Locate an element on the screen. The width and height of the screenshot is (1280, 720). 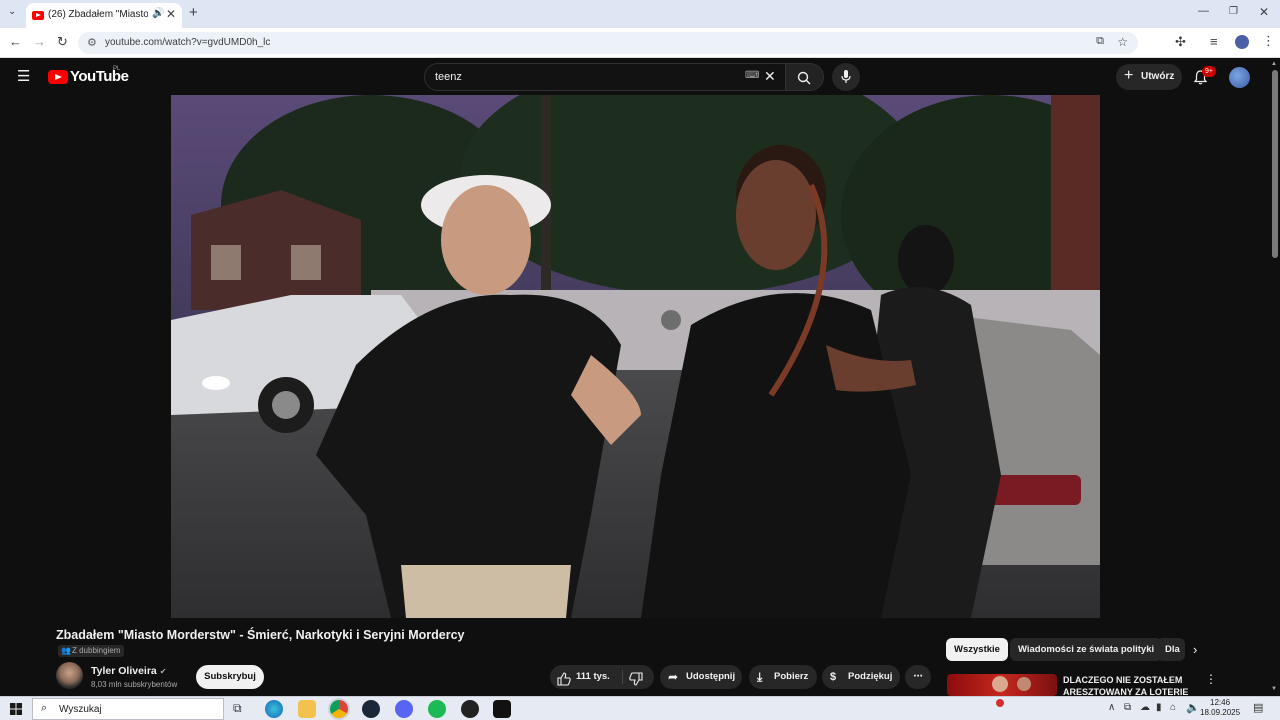
thumbs-up-icon is located at coordinates (564, 682).